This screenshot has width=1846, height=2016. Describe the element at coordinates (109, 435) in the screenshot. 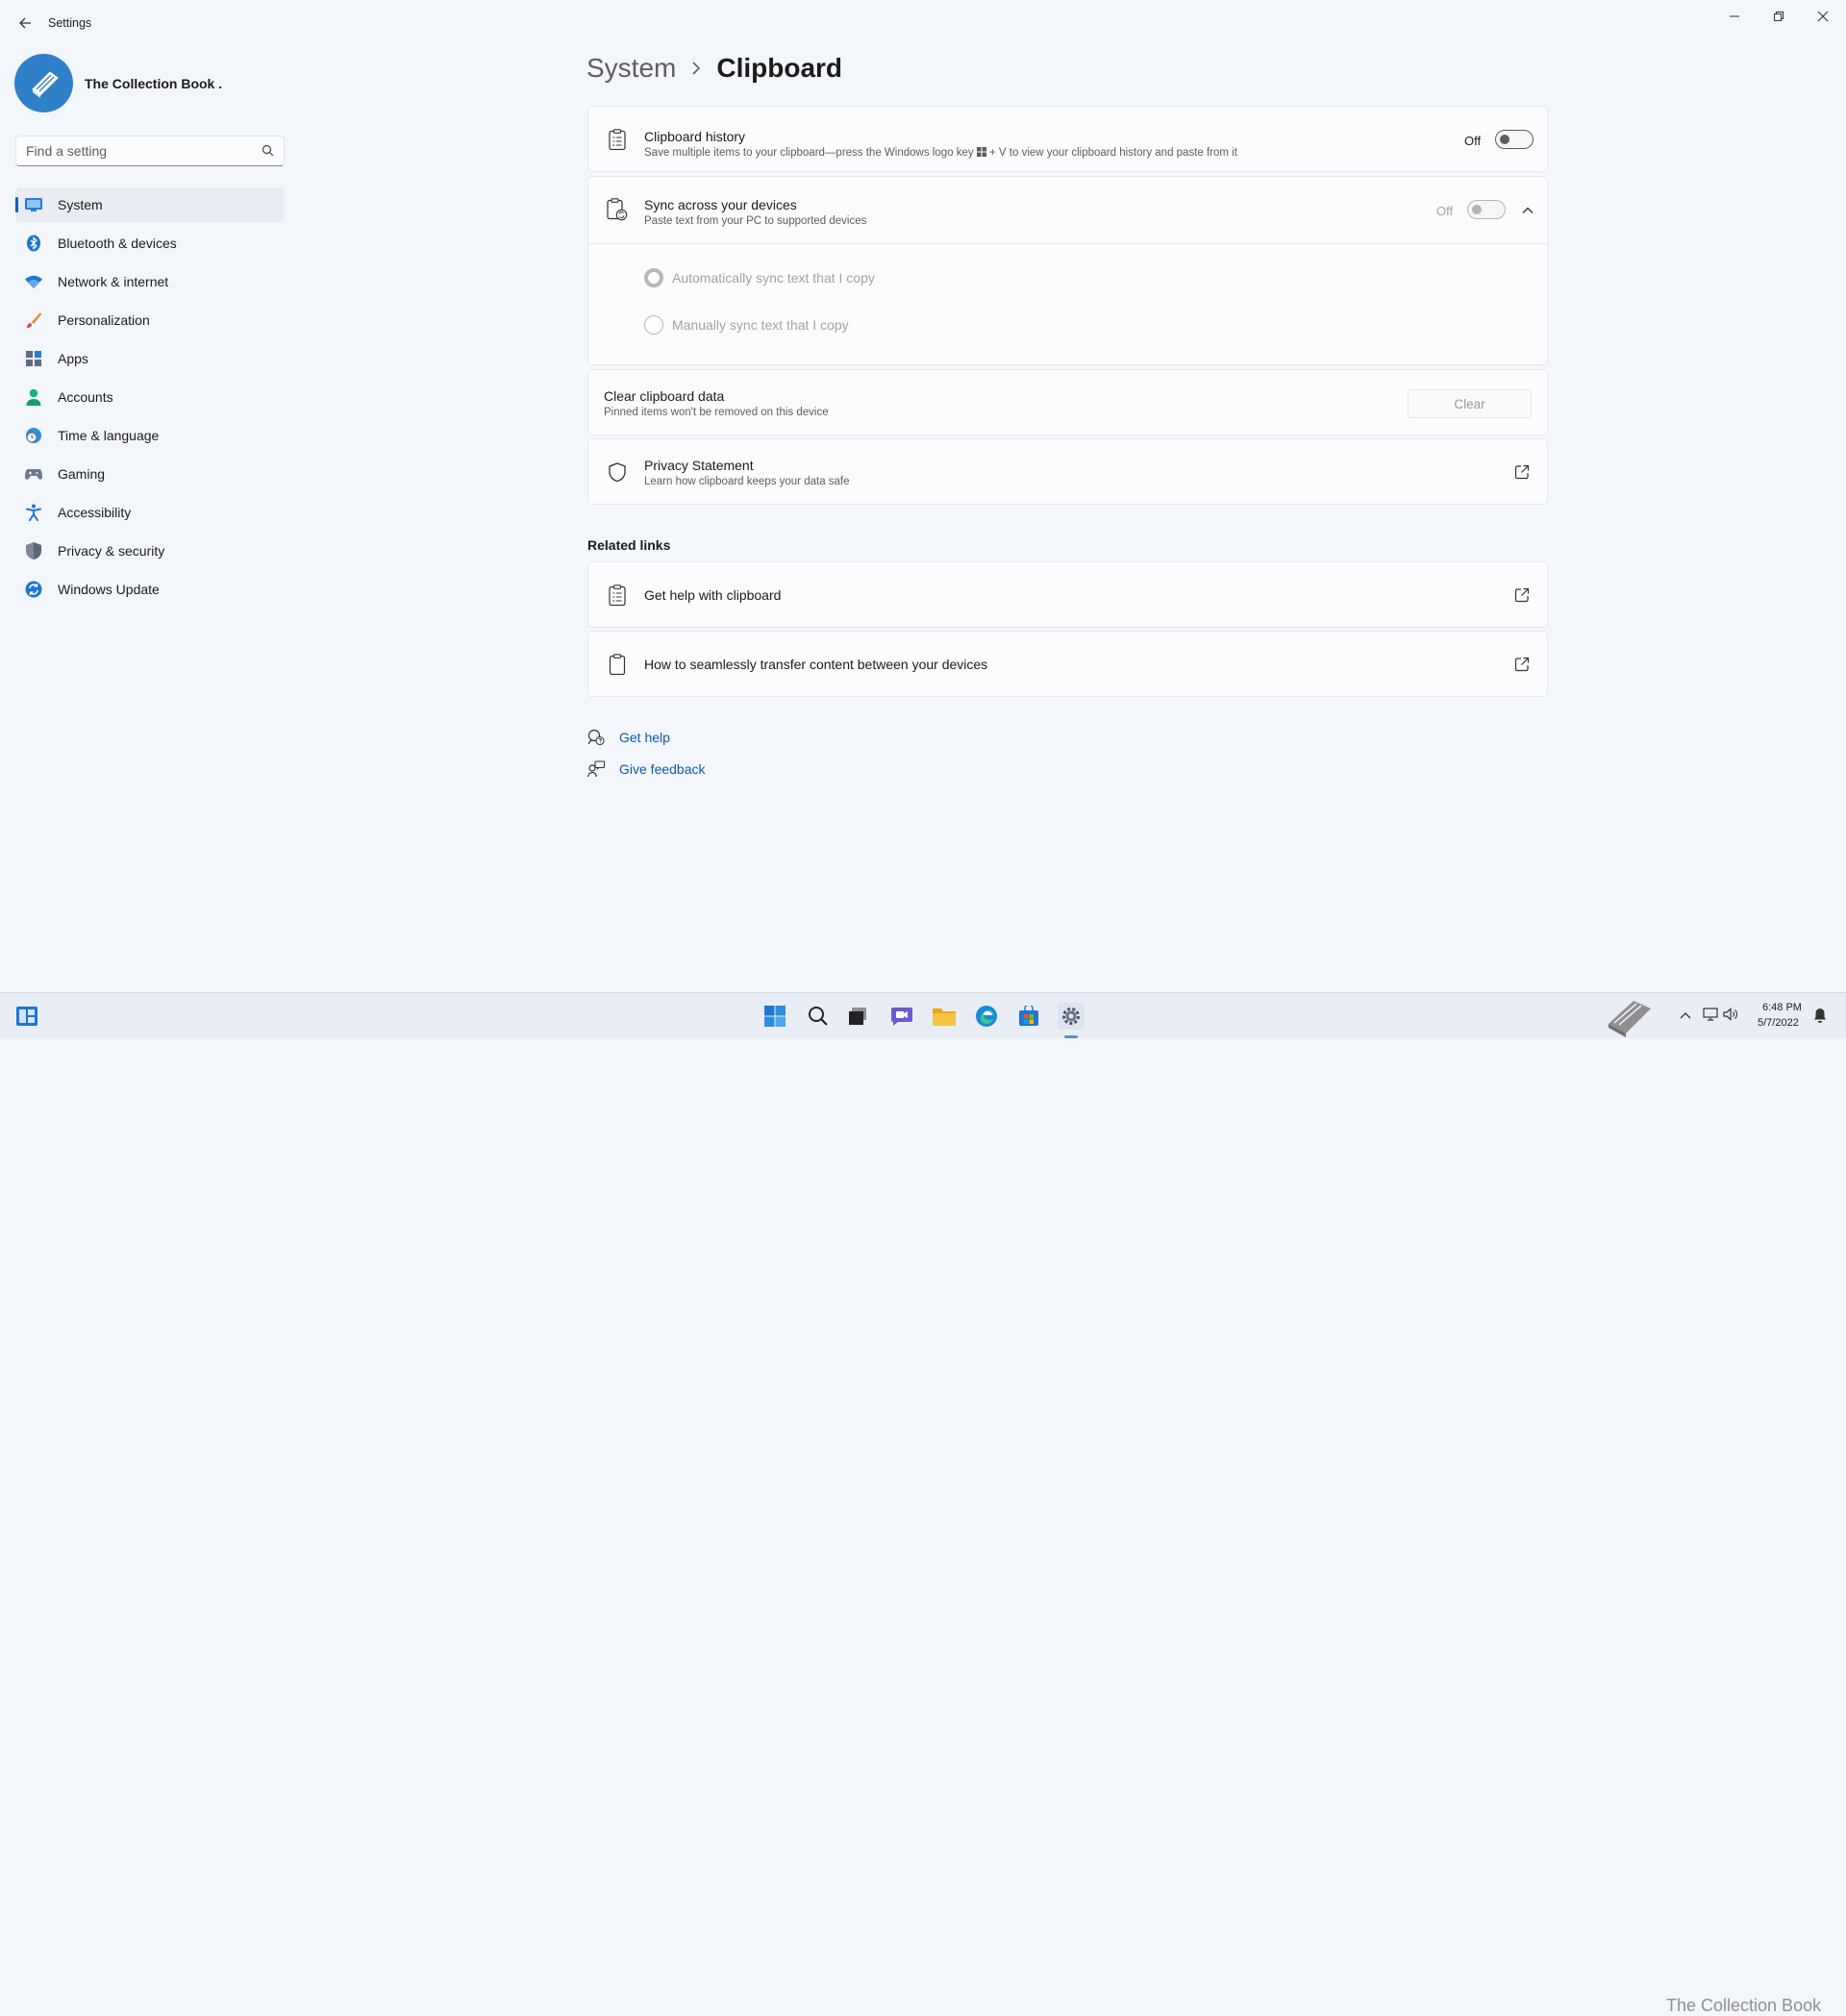

I see `sidebar-item-label: Time & language` at that location.